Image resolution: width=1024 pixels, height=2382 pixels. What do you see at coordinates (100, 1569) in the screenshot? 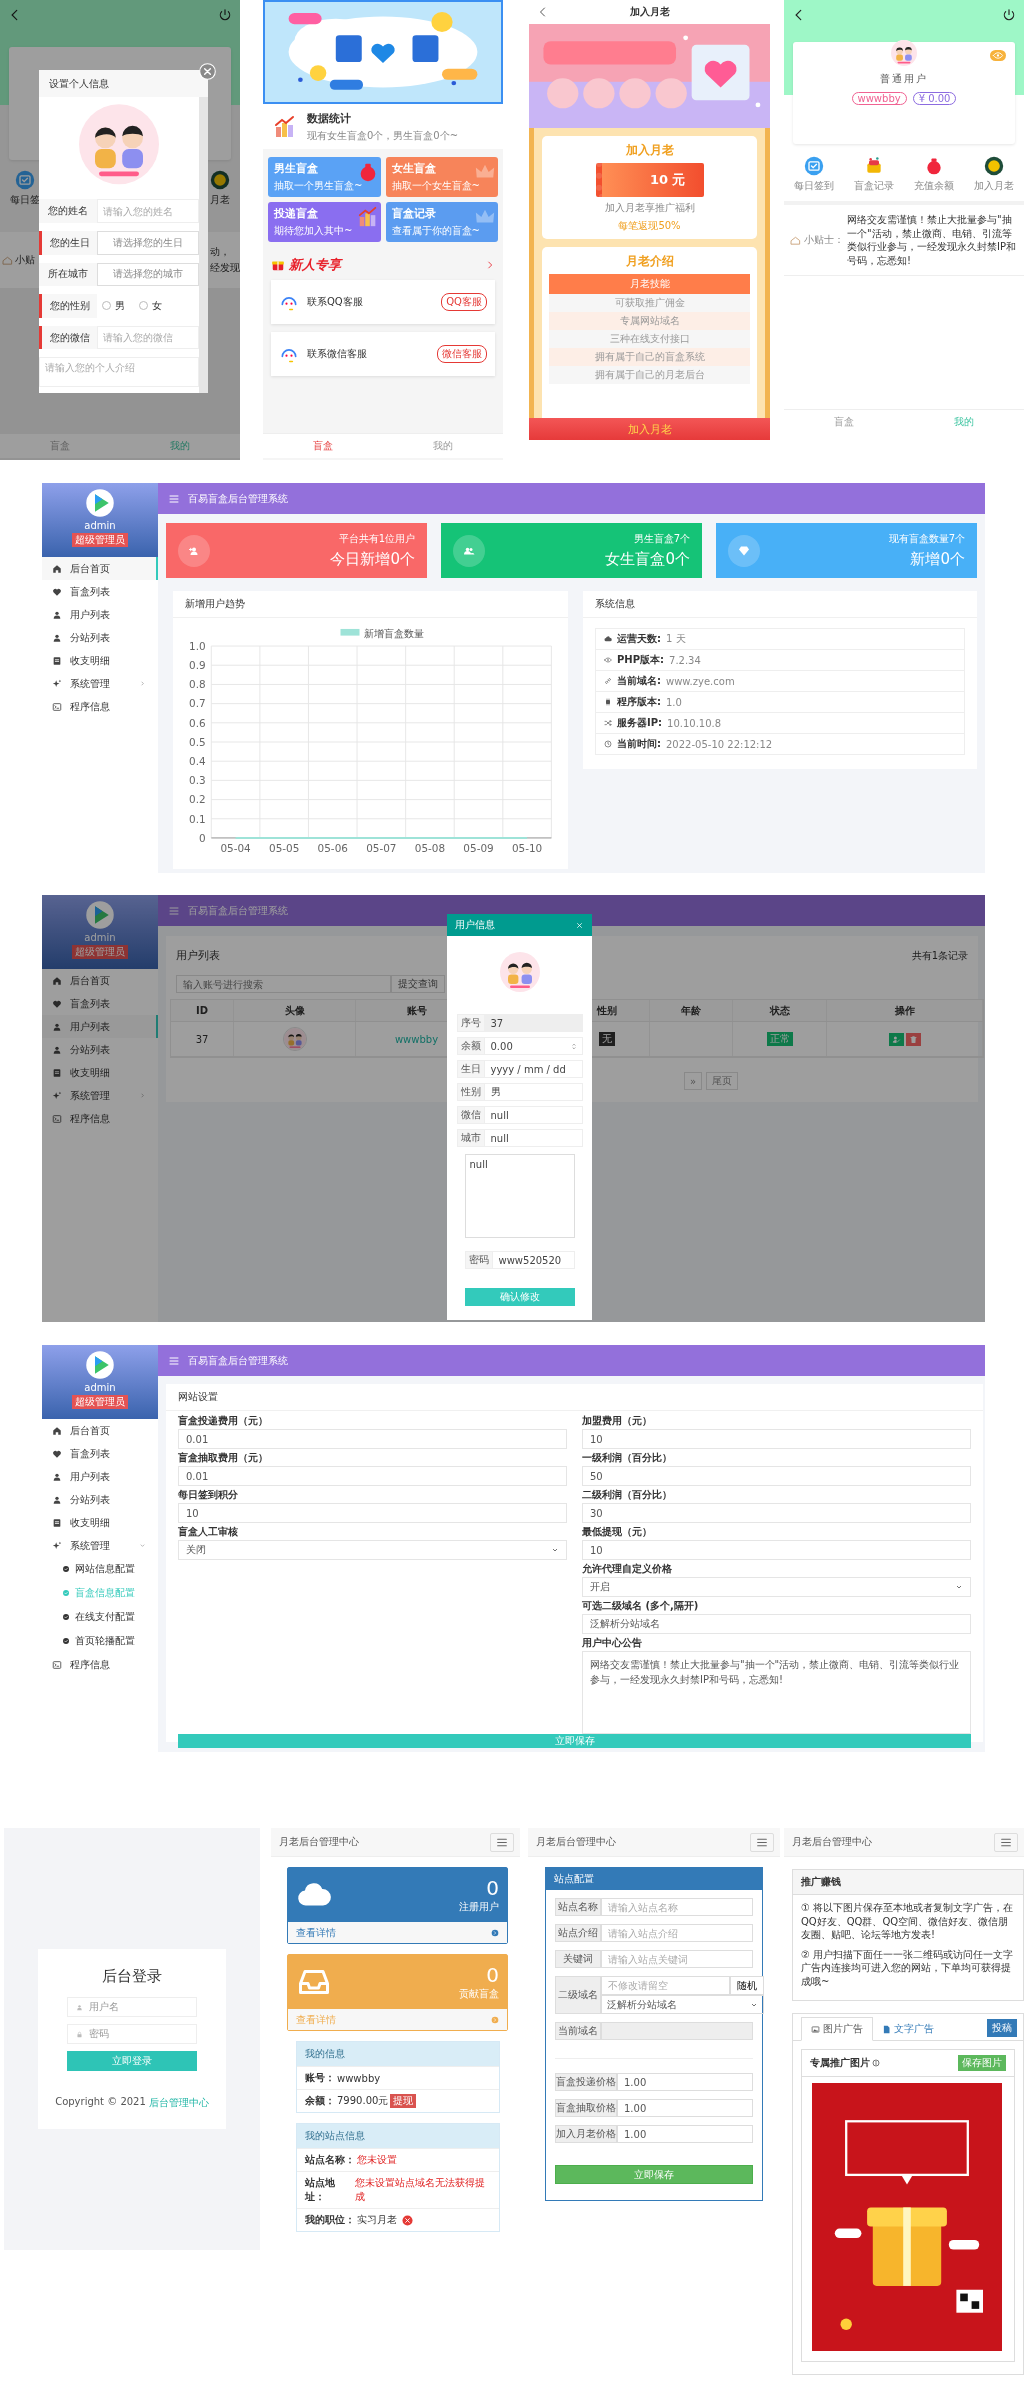
I see `submenu-item: 网站信息配置` at bounding box center [100, 1569].